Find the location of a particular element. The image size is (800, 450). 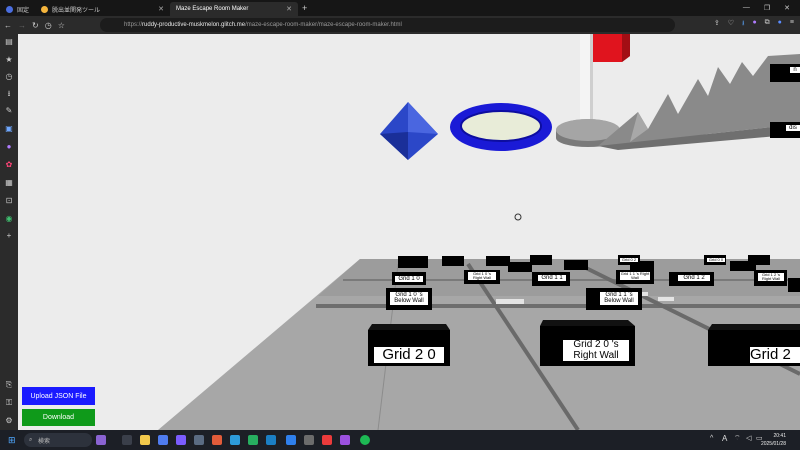

label-grid-1-0-below-wall: Grid 1 0 's Below Wall is located at coordinates (409, 298).